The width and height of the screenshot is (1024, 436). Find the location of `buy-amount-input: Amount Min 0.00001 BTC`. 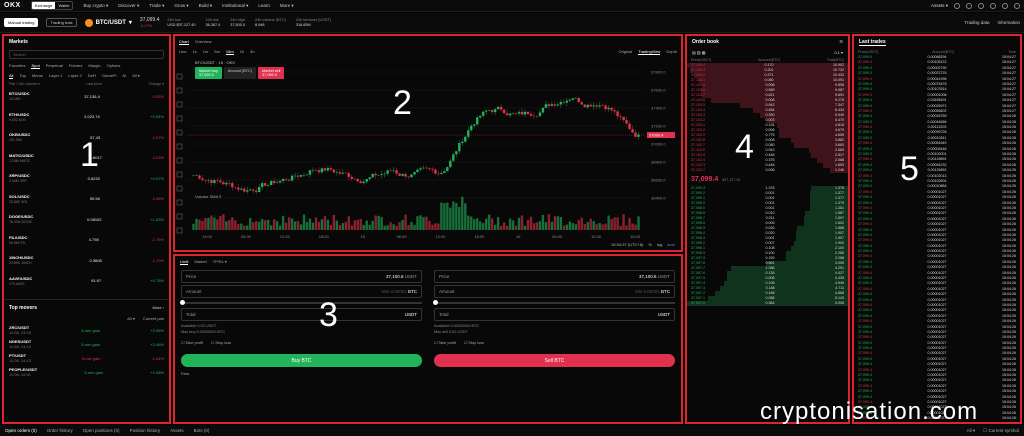

buy-amount-input: Amount Min 0.00001 BTC is located at coordinates (301, 291).